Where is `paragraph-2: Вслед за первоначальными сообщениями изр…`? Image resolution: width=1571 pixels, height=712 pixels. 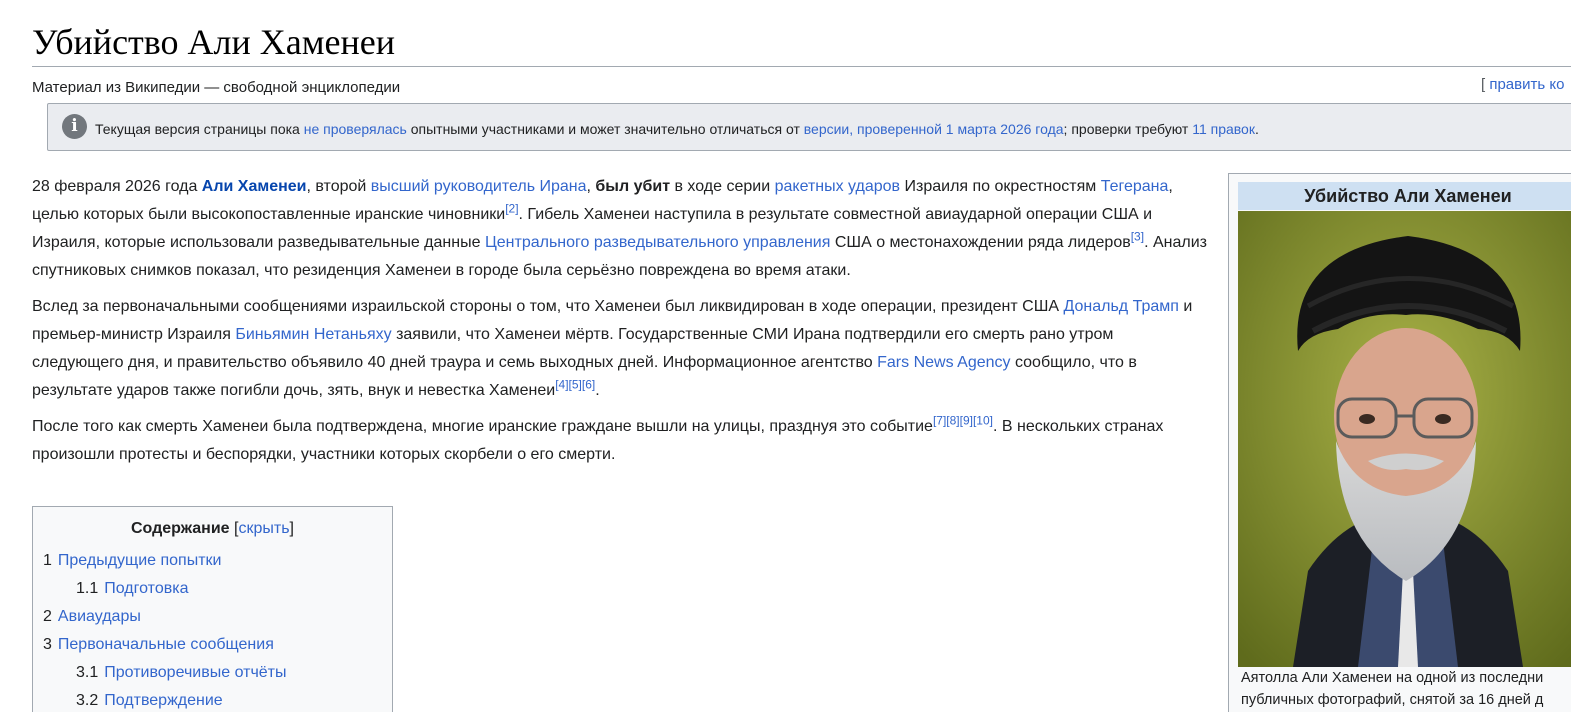 paragraph-2: Вслед за первоначальными сообщениями изр… is located at coordinates (618, 349).